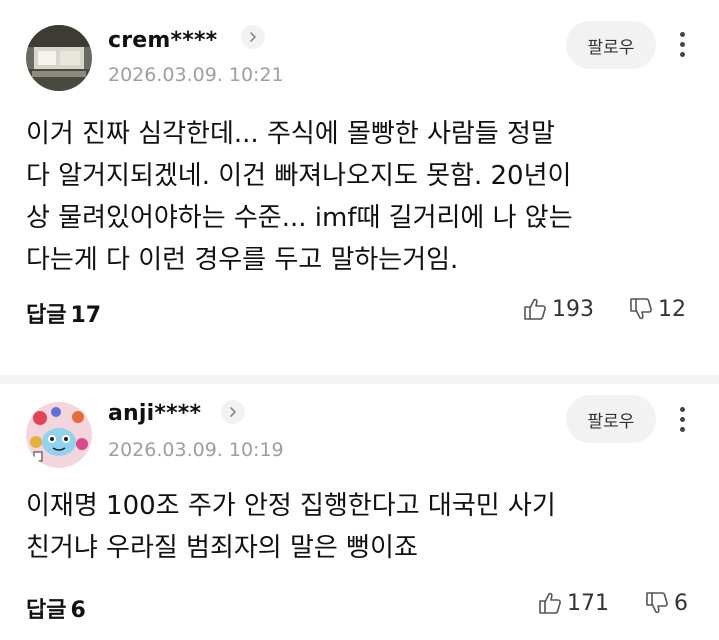 The width and height of the screenshot is (719, 640). What do you see at coordinates (299, 218) in the screenshot?
I see `comment-text-line: 상 물려있어야하는 수준... imf때 길거리에 나 앉는` at bounding box center [299, 218].